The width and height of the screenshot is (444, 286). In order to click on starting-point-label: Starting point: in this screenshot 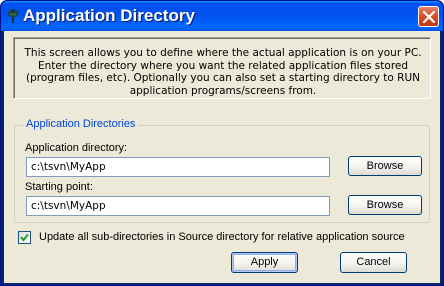, I will do `click(59, 187)`.